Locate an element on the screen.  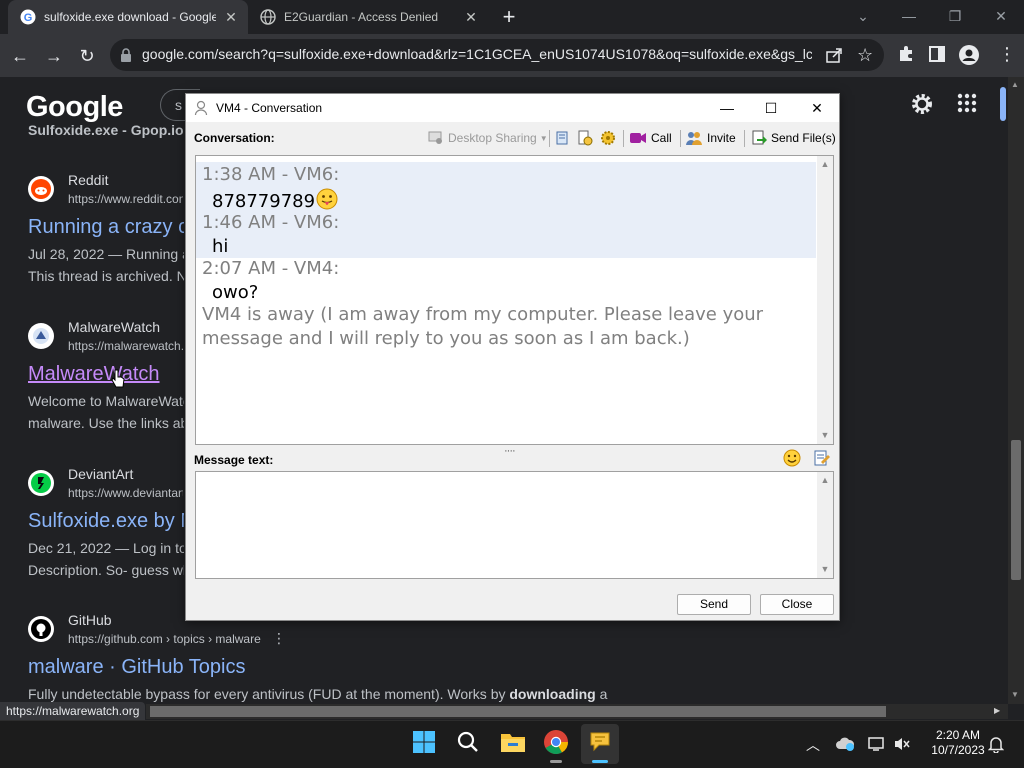
desktop-sharing-icon is located at coordinates (436, 138).